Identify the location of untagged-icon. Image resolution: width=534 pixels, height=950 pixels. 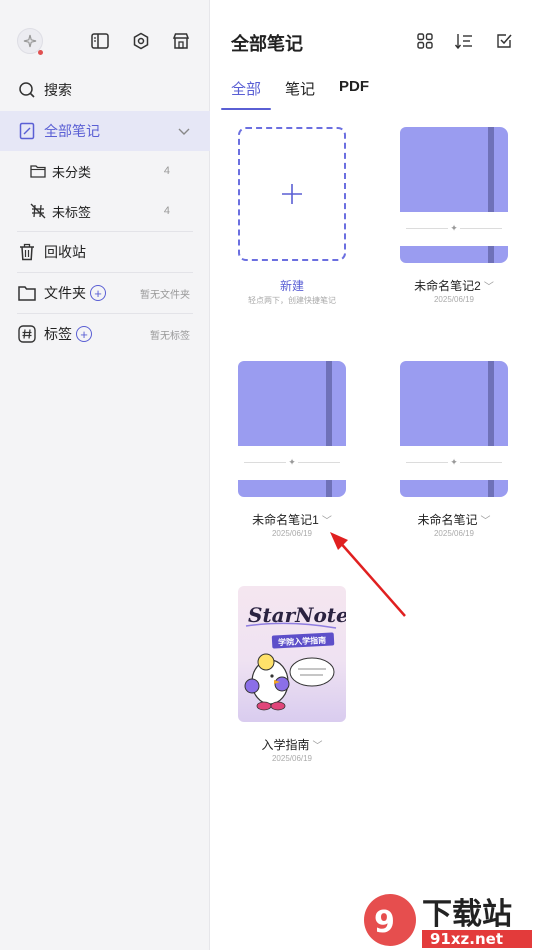
(38, 211).